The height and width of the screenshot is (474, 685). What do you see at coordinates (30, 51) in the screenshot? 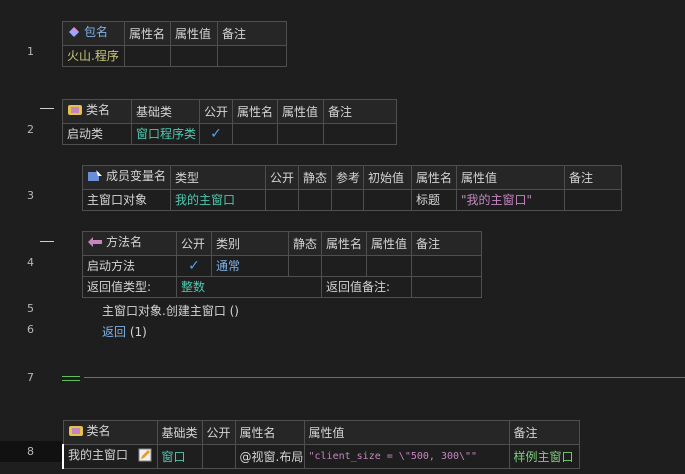
I see `line-number: 1` at bounding box center [30, 51].